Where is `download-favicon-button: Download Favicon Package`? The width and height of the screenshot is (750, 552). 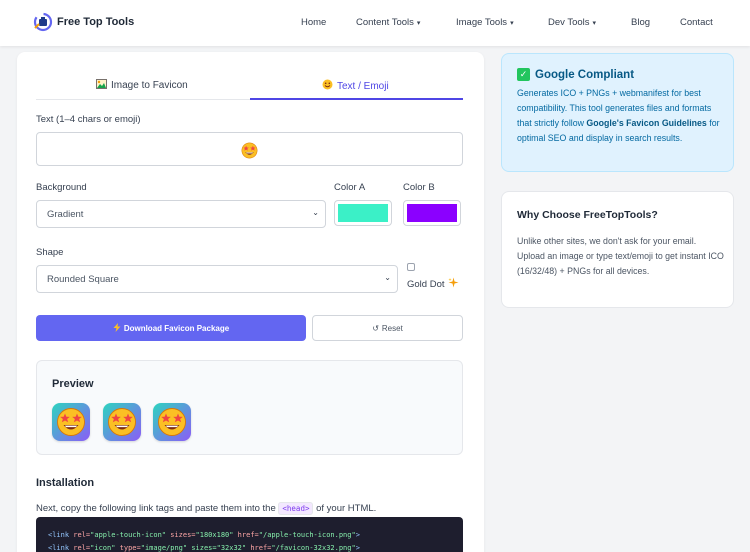 download-favicon-button: Download Favicon Package is located at coordinates (171, 328).